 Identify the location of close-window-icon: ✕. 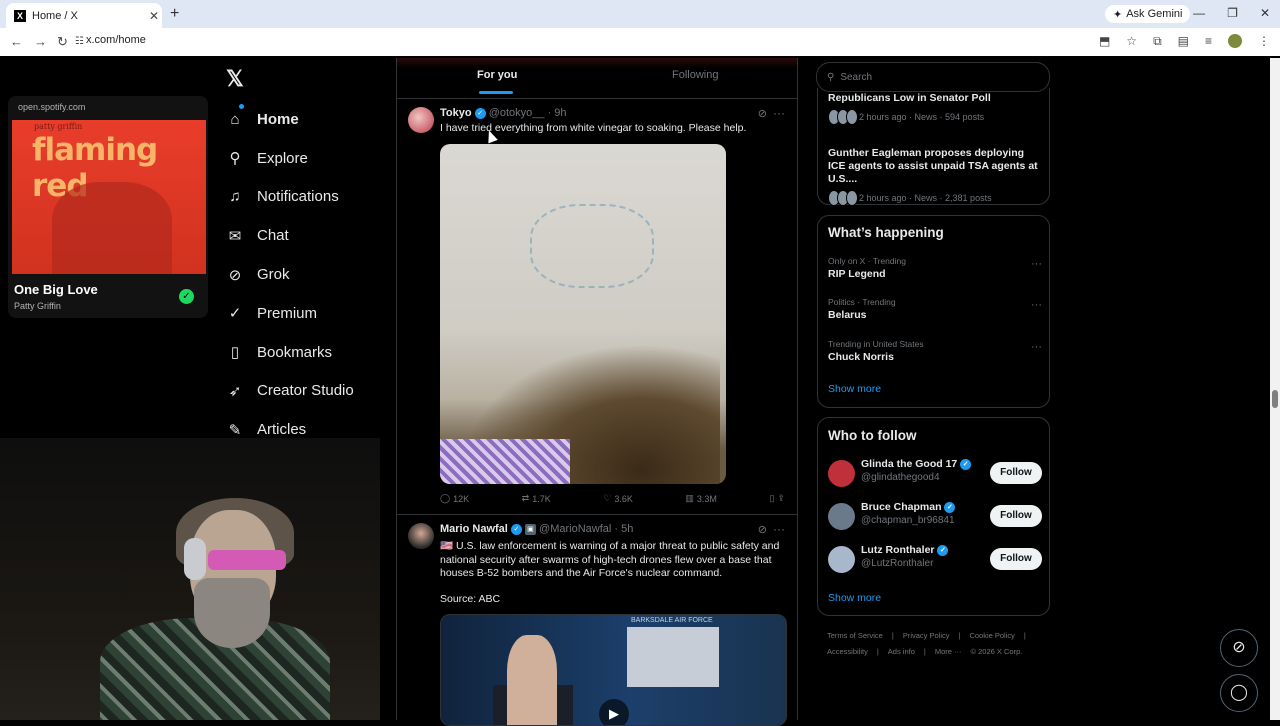
(1265, 13).